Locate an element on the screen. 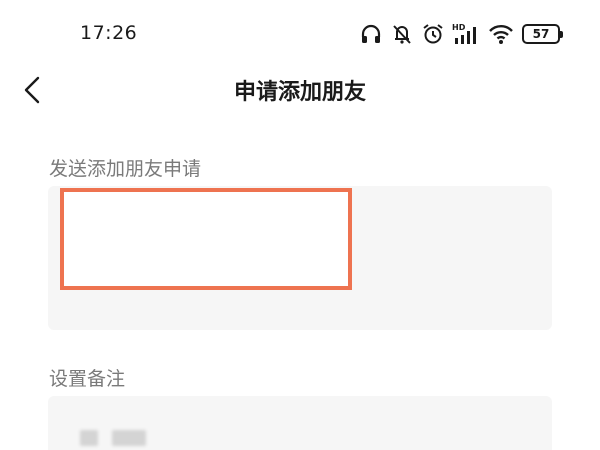 The width and height of the screenshot is (600, 450). status-icons: HD 57 is located at coordinates (461, 34).